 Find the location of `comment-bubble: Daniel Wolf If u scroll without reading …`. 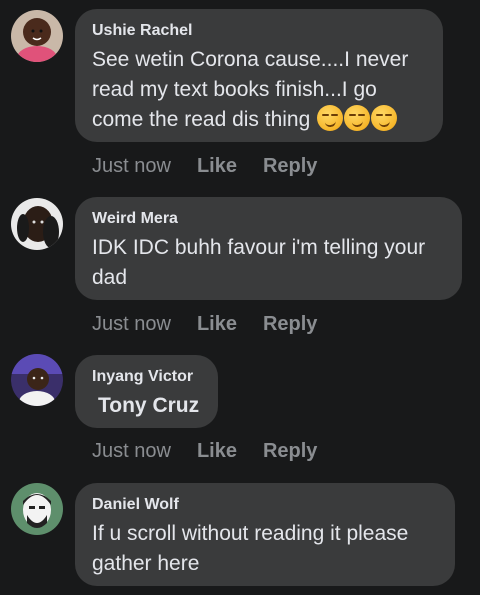

comment-bubble: Daniel Wolf If u scroll without reading … is located at coordinates (265, 534).